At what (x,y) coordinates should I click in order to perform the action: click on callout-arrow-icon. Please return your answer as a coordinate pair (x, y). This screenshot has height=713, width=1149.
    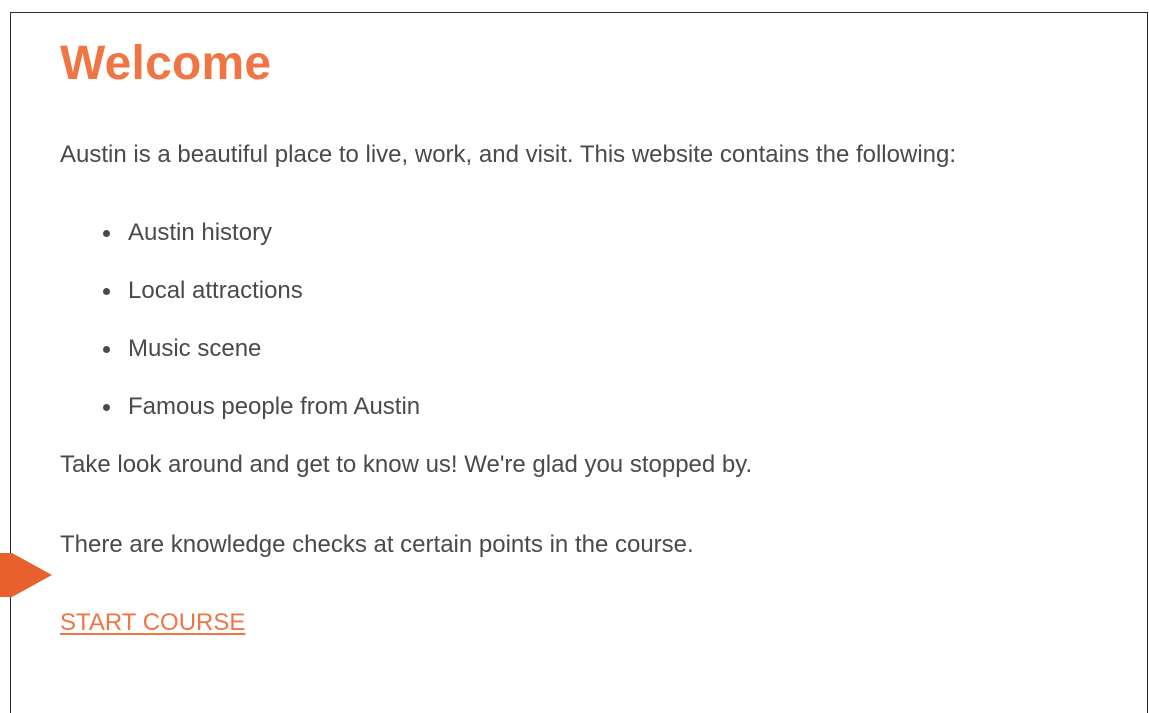
    Looking at the image, I should click on (26, 575).